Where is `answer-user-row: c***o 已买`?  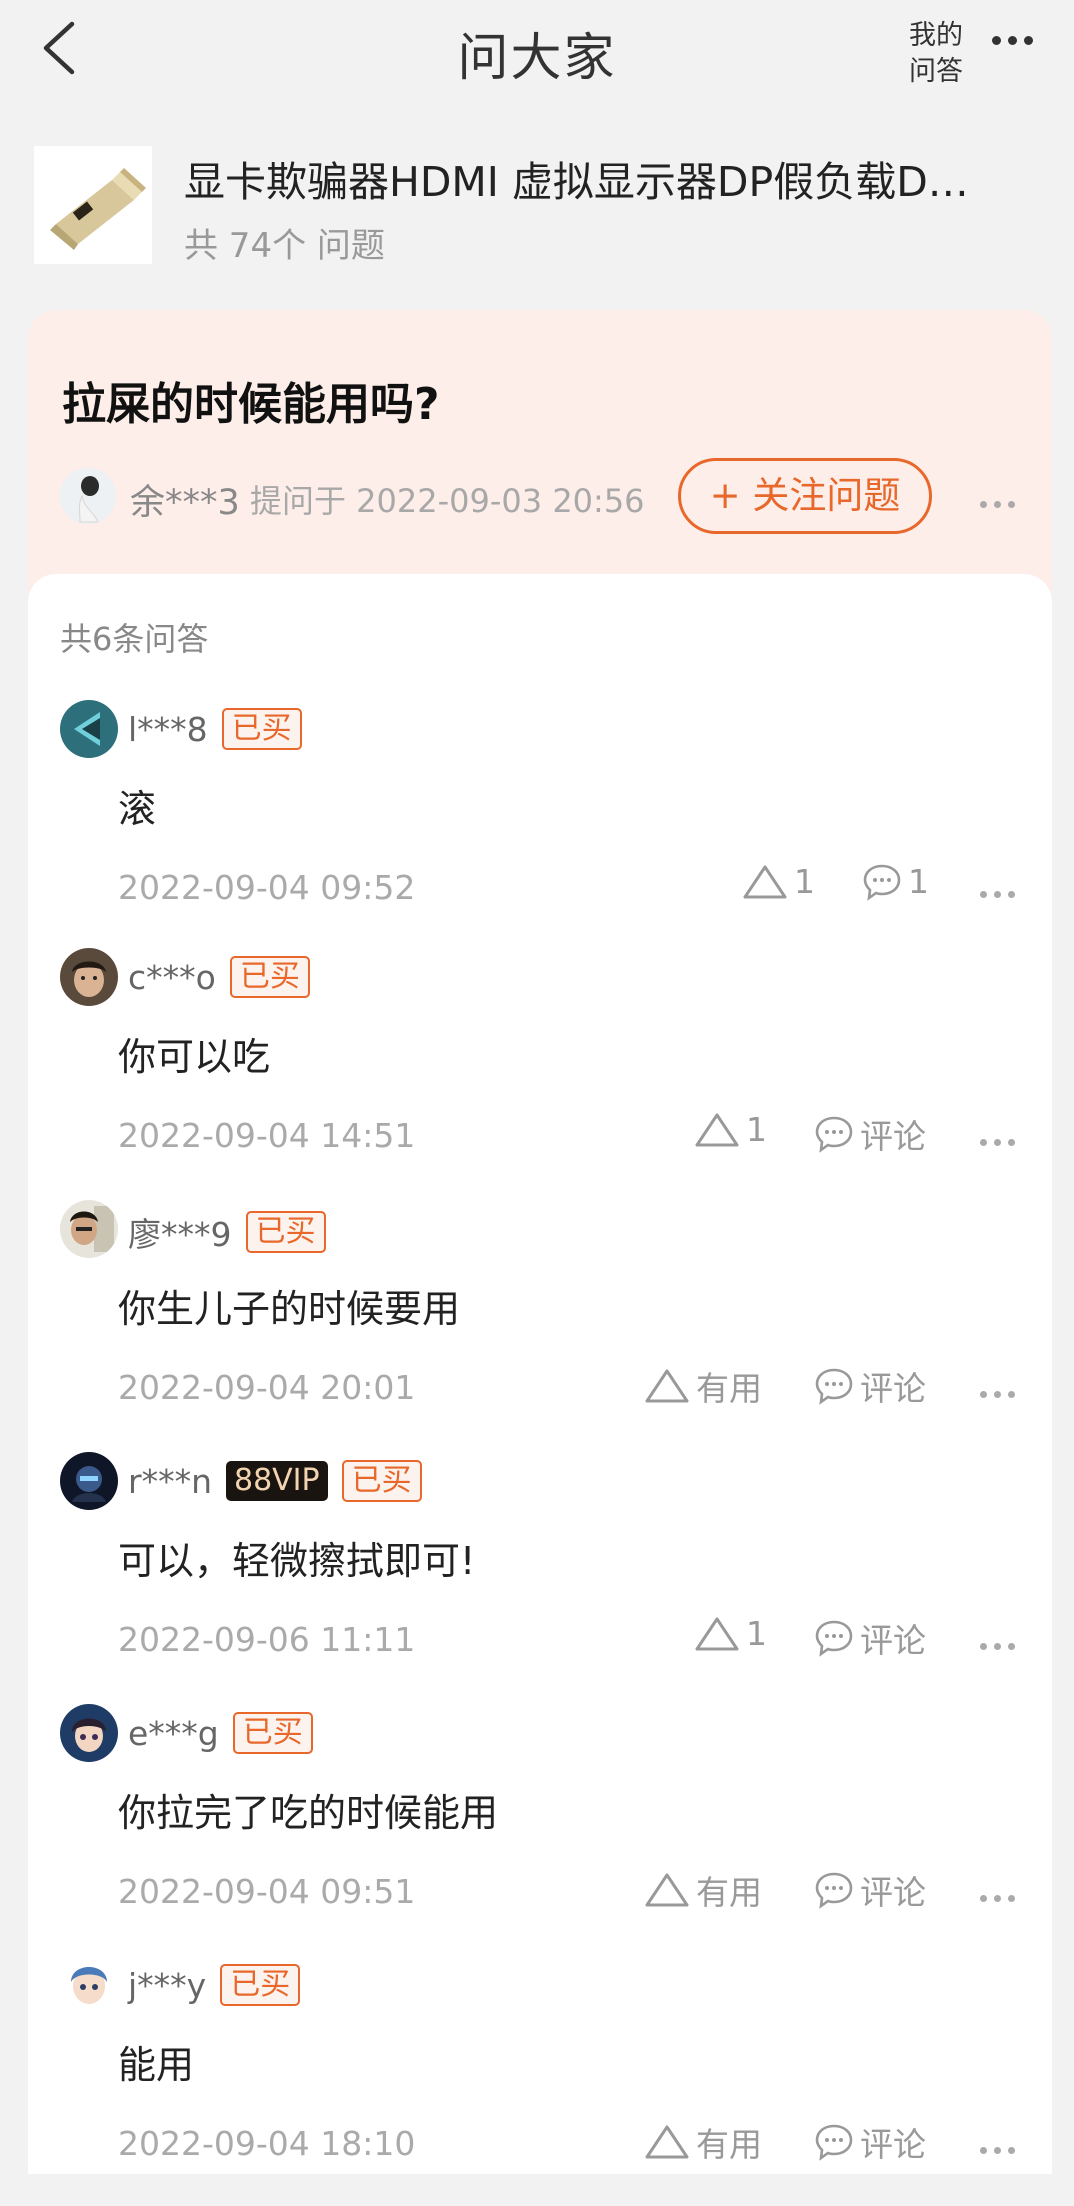 answer-user-row: c***o 已买 is located at coordinates (219, 977).